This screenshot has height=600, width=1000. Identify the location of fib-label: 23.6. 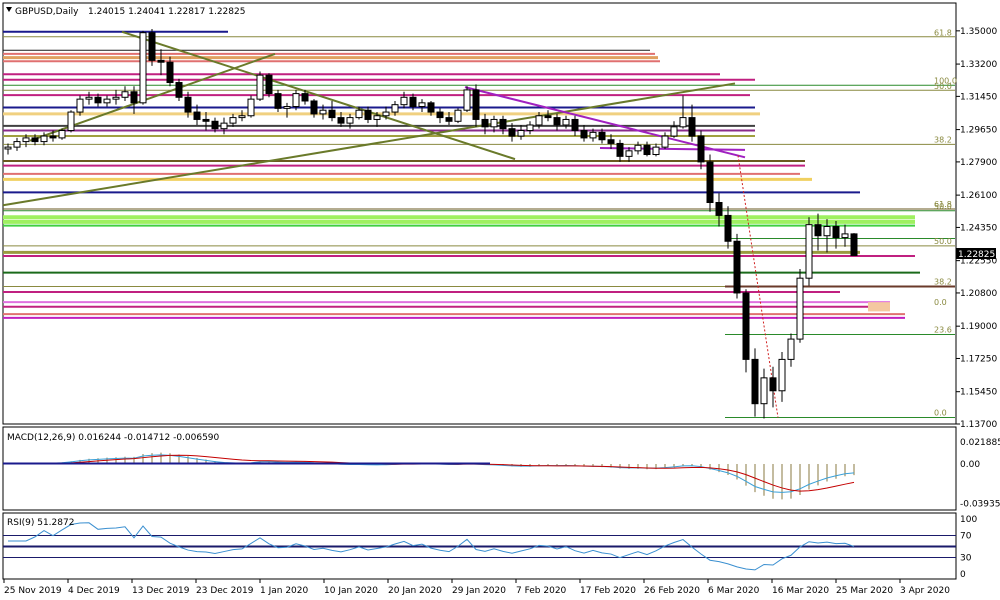
(943, 329).